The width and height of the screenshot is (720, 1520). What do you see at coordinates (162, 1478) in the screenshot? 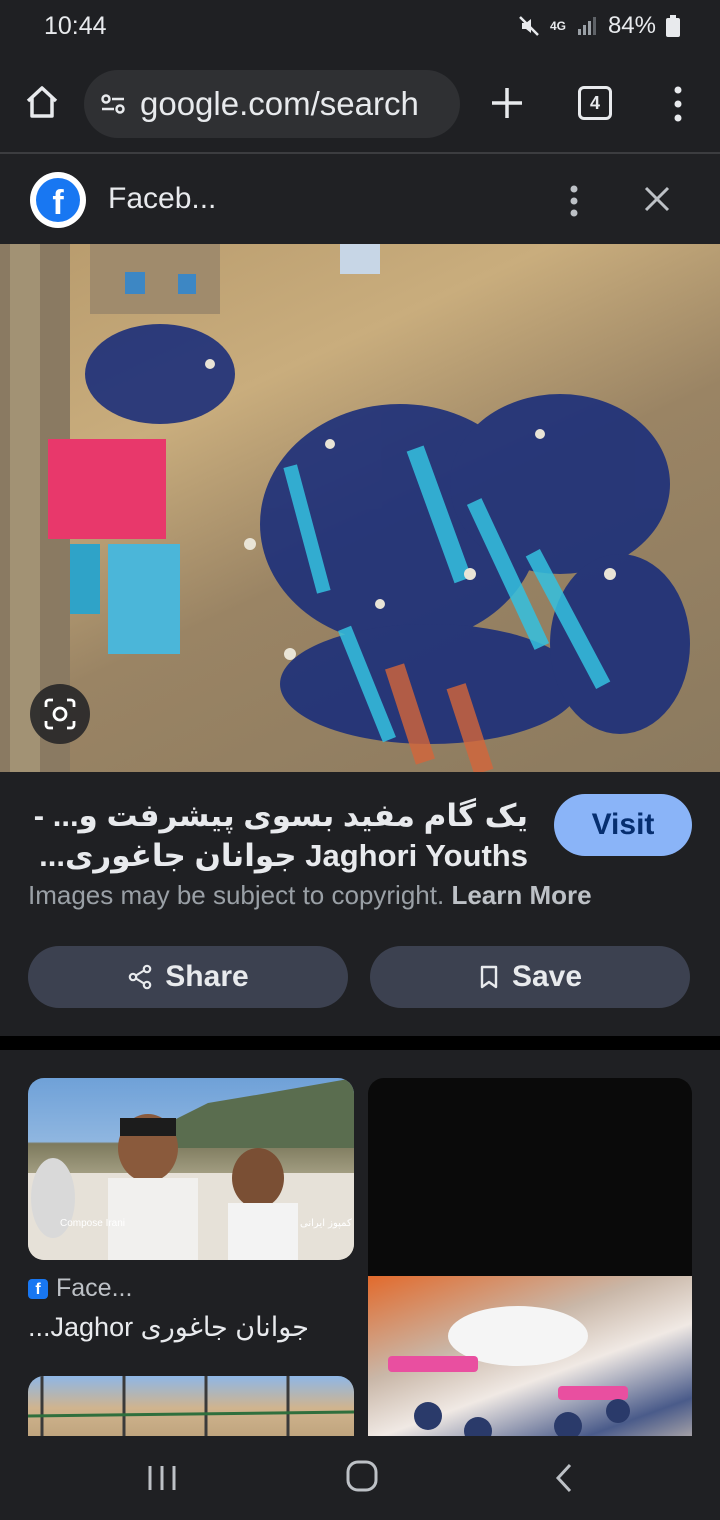
I see `recents-icon` at bounding box center [162, 1478].